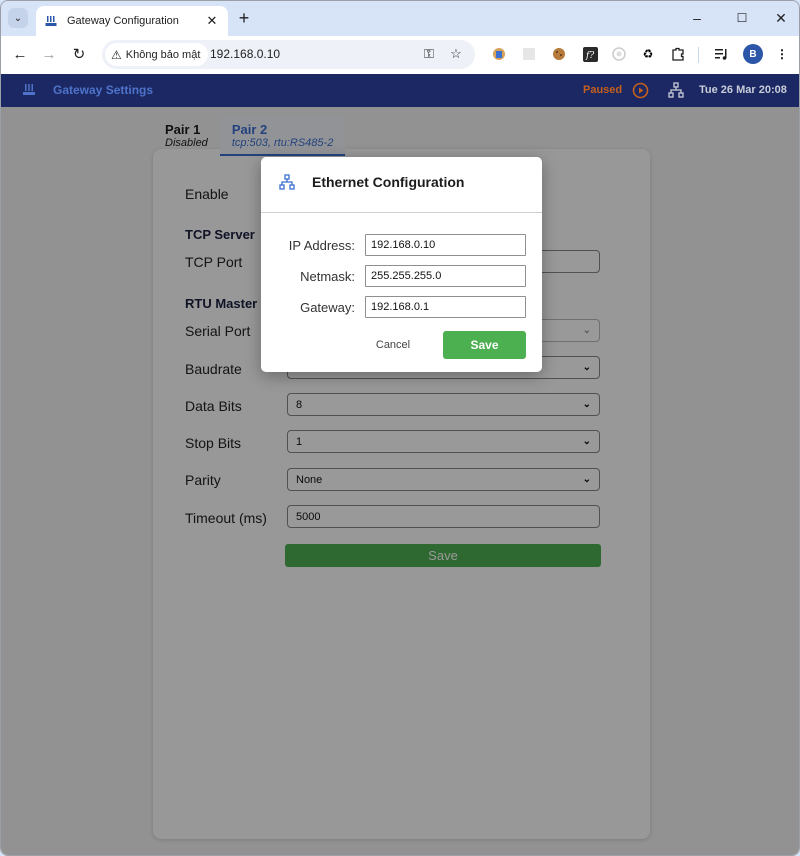 Image resolution: width=800 pixels, height=856 pixels. Describe the element at coordinates (753, 54) in the screenshot. I see `profile-avatar: B` at that location.